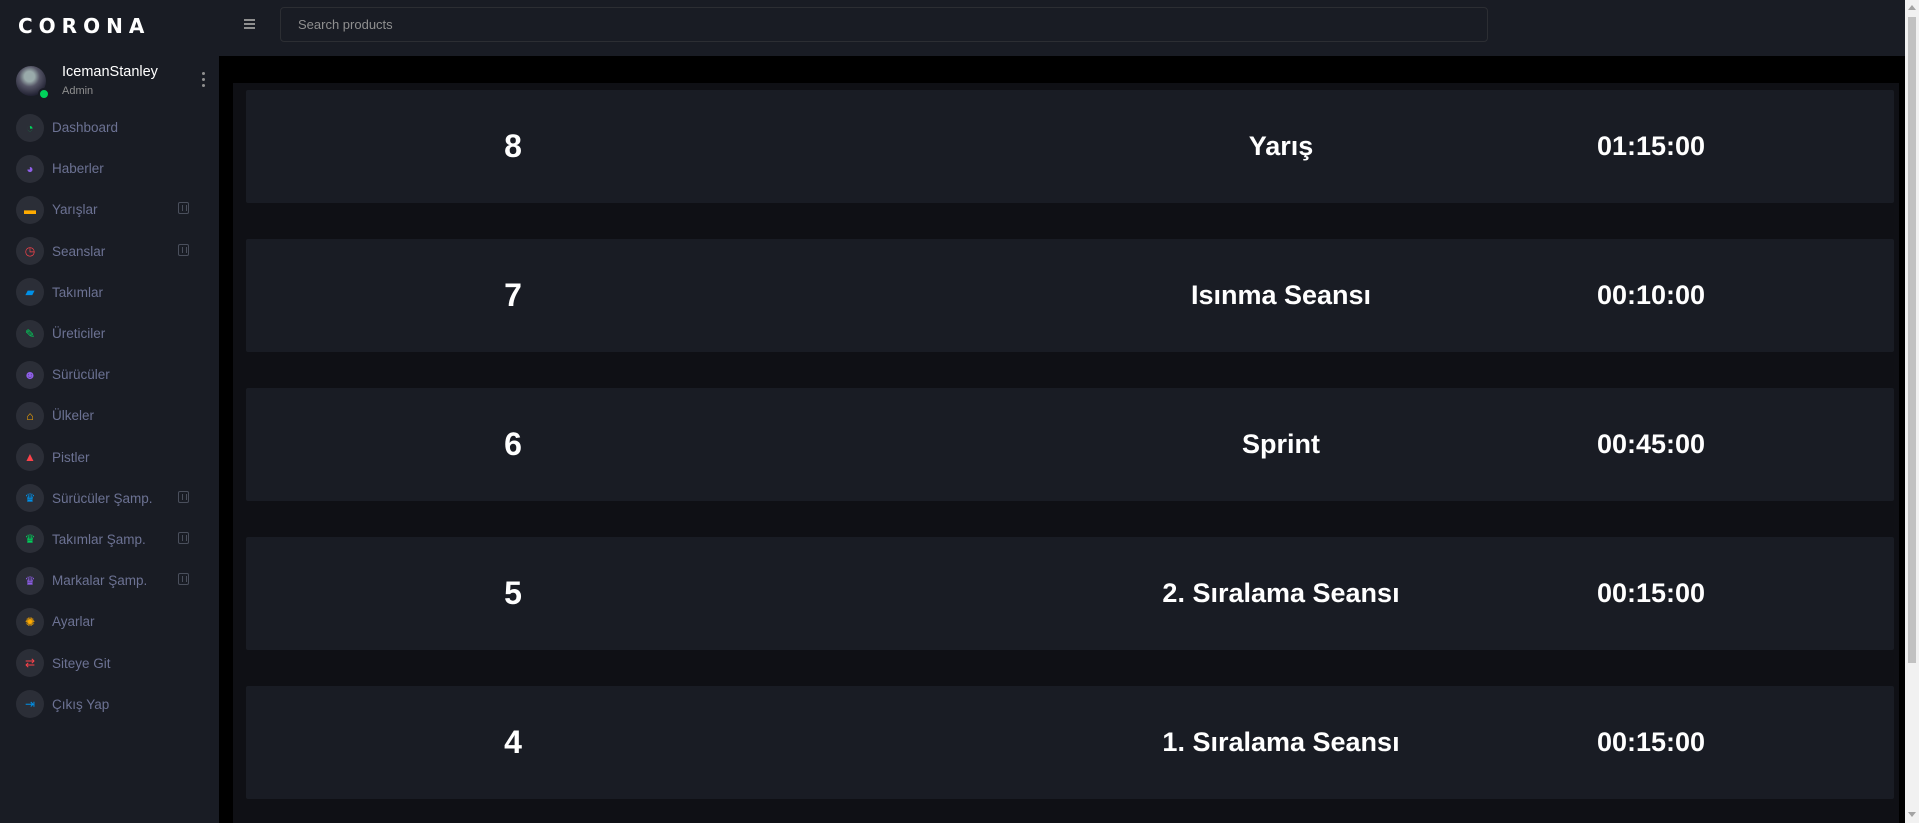 The image size is (1919, 823). I want to click on session-duration: 01:15:00, so click(1651, 146).